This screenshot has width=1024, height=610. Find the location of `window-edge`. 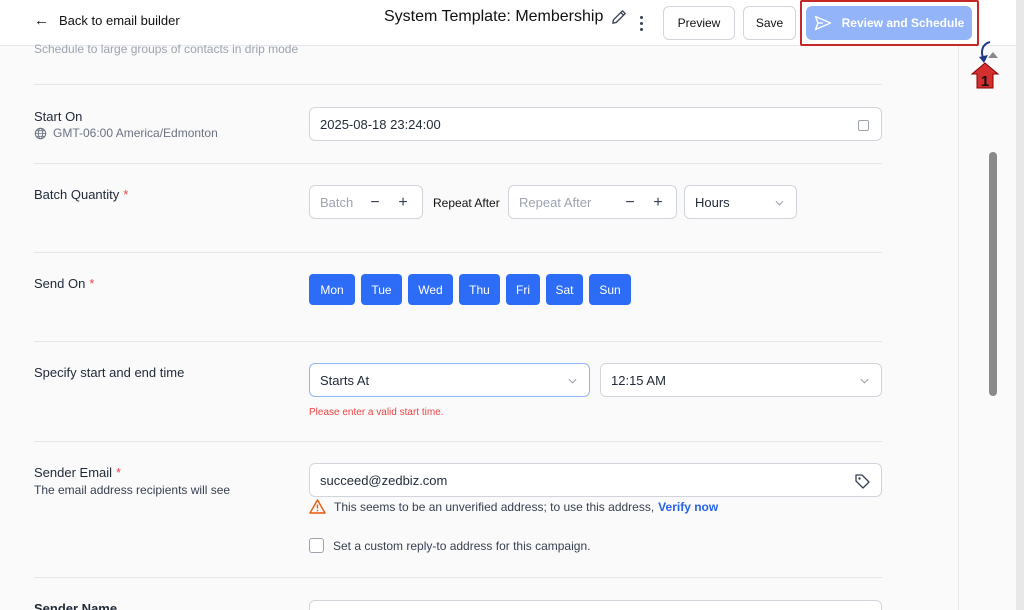

window-edge is located at coordinates (1020, 305).